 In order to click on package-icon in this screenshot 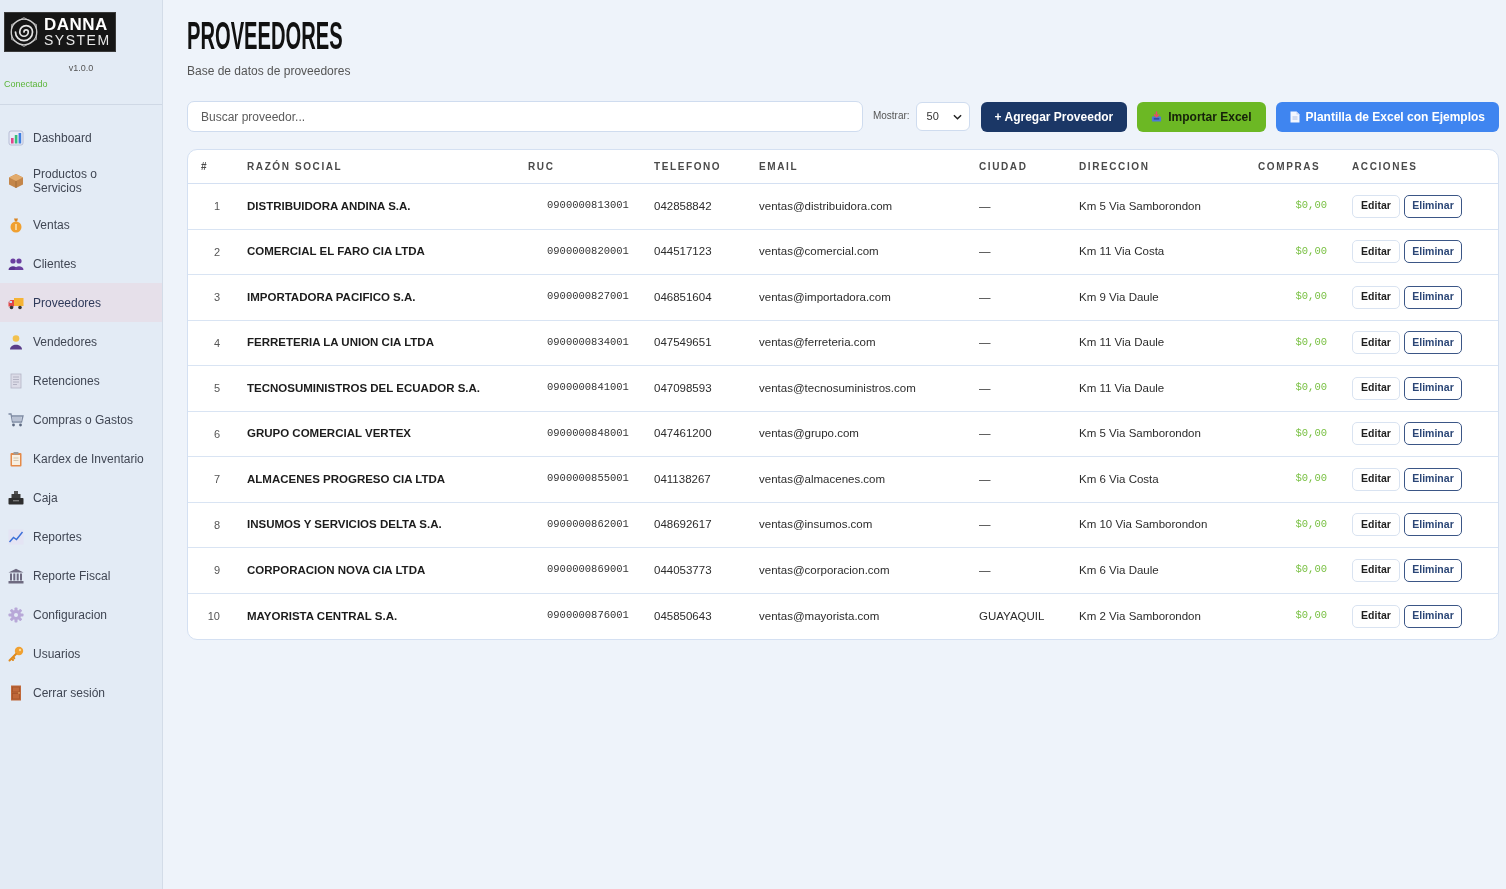, I will do `click(16, 181)`.